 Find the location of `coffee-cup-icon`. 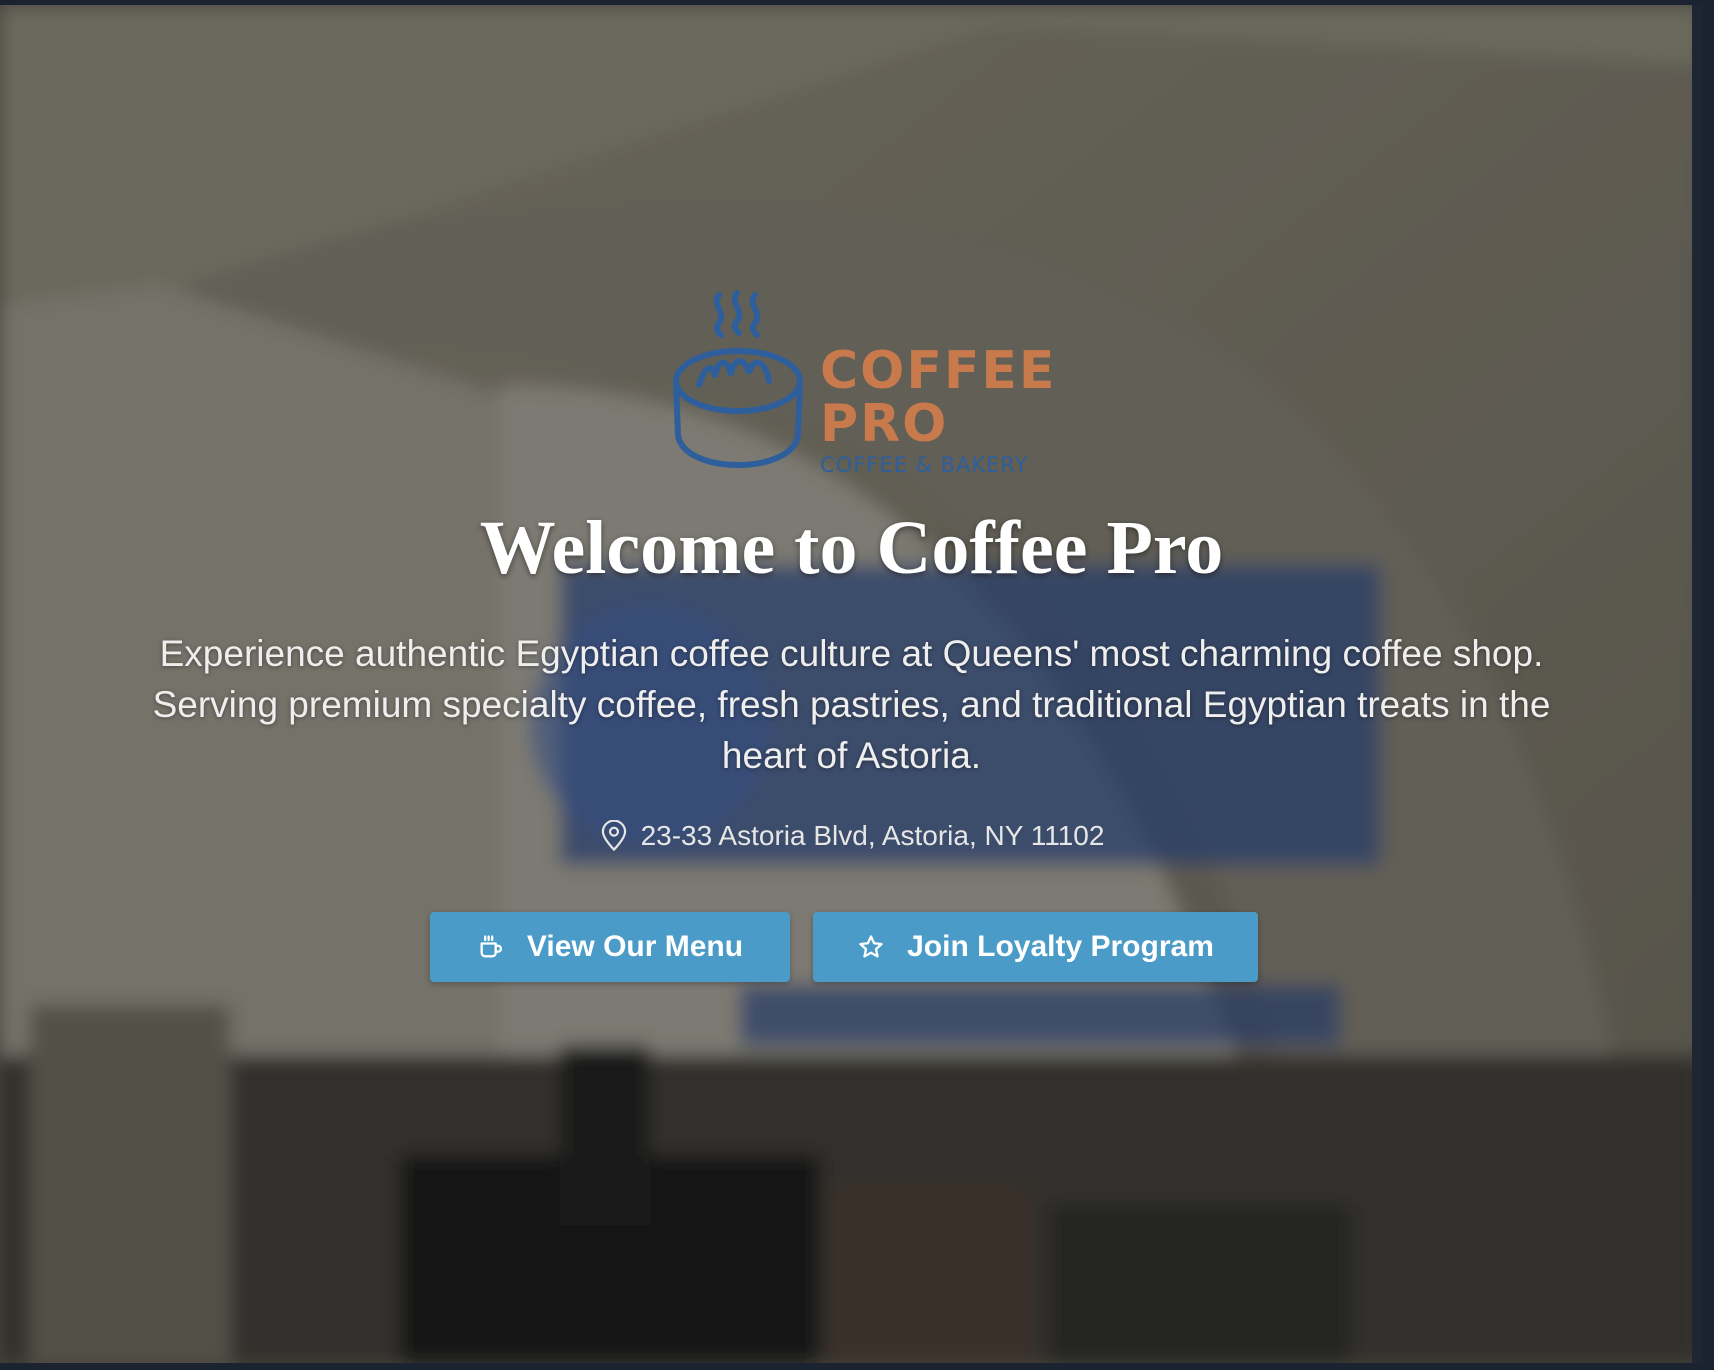

coffee-cup-icon is located at coordinates (491, 946).